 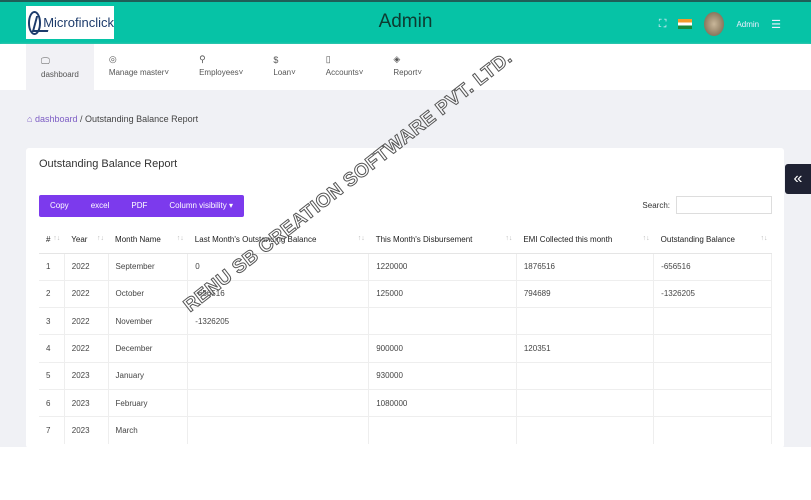 I want to click on user-icon: ⚲, so click(x=202, y=59).